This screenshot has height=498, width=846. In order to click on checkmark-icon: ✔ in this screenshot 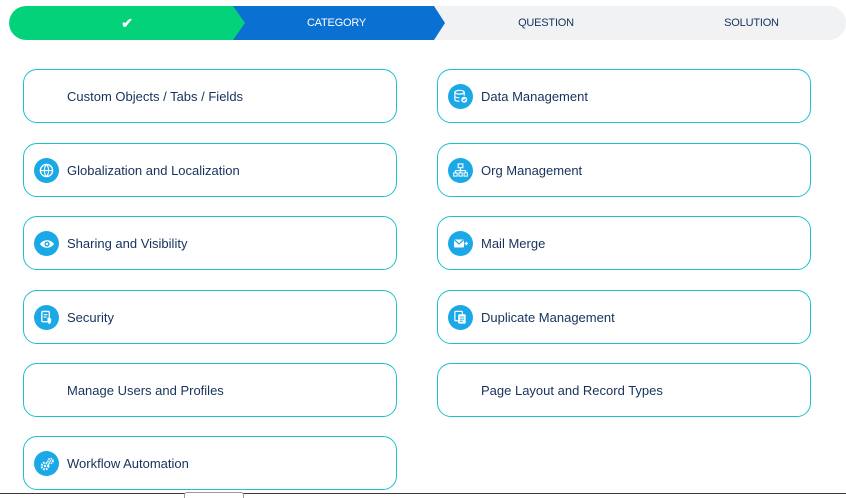, I will do `click(127, 22)`.